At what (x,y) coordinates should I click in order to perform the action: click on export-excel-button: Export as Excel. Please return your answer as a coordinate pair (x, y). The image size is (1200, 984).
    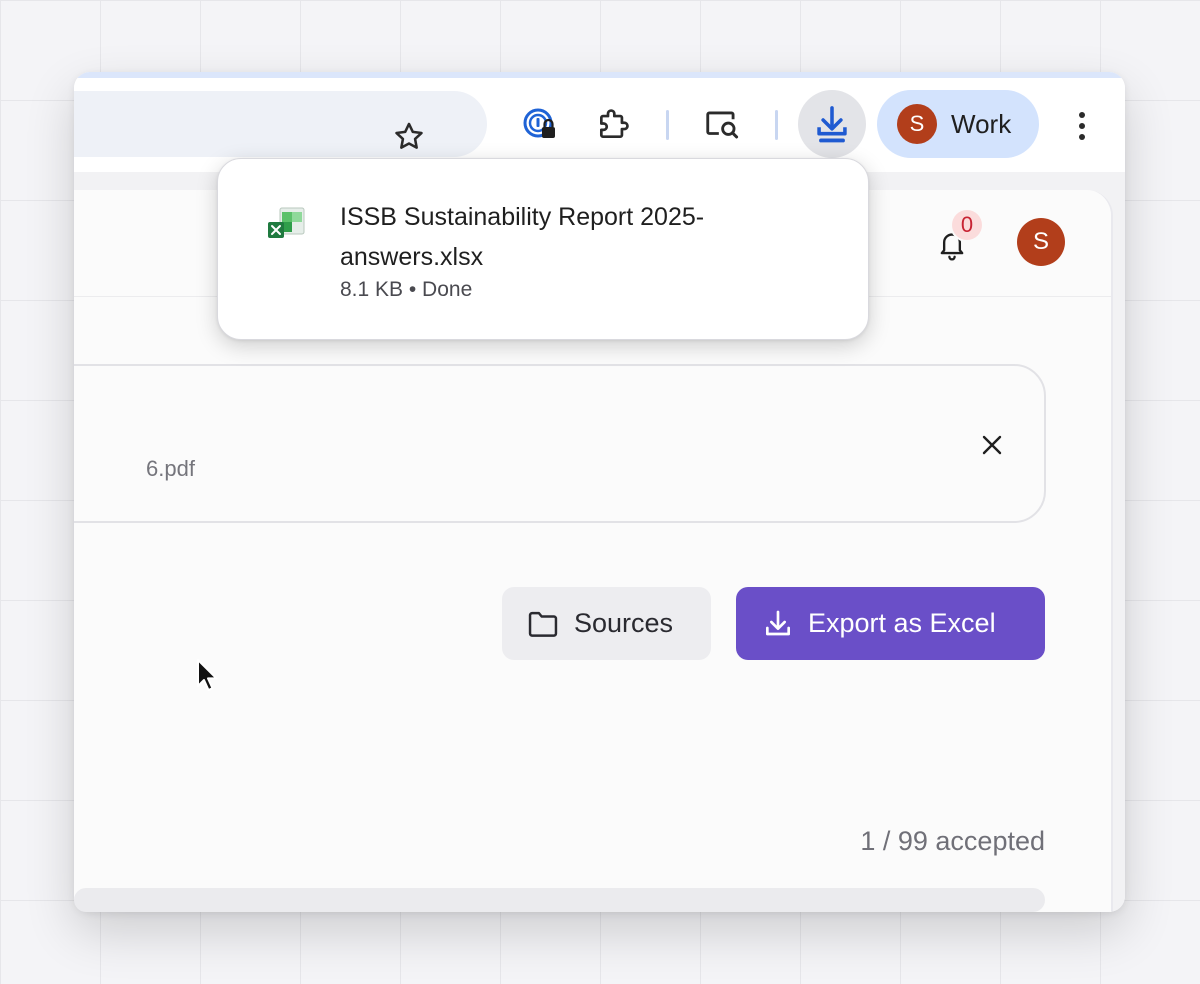
    Looking at the image, I should click on (890, 623).